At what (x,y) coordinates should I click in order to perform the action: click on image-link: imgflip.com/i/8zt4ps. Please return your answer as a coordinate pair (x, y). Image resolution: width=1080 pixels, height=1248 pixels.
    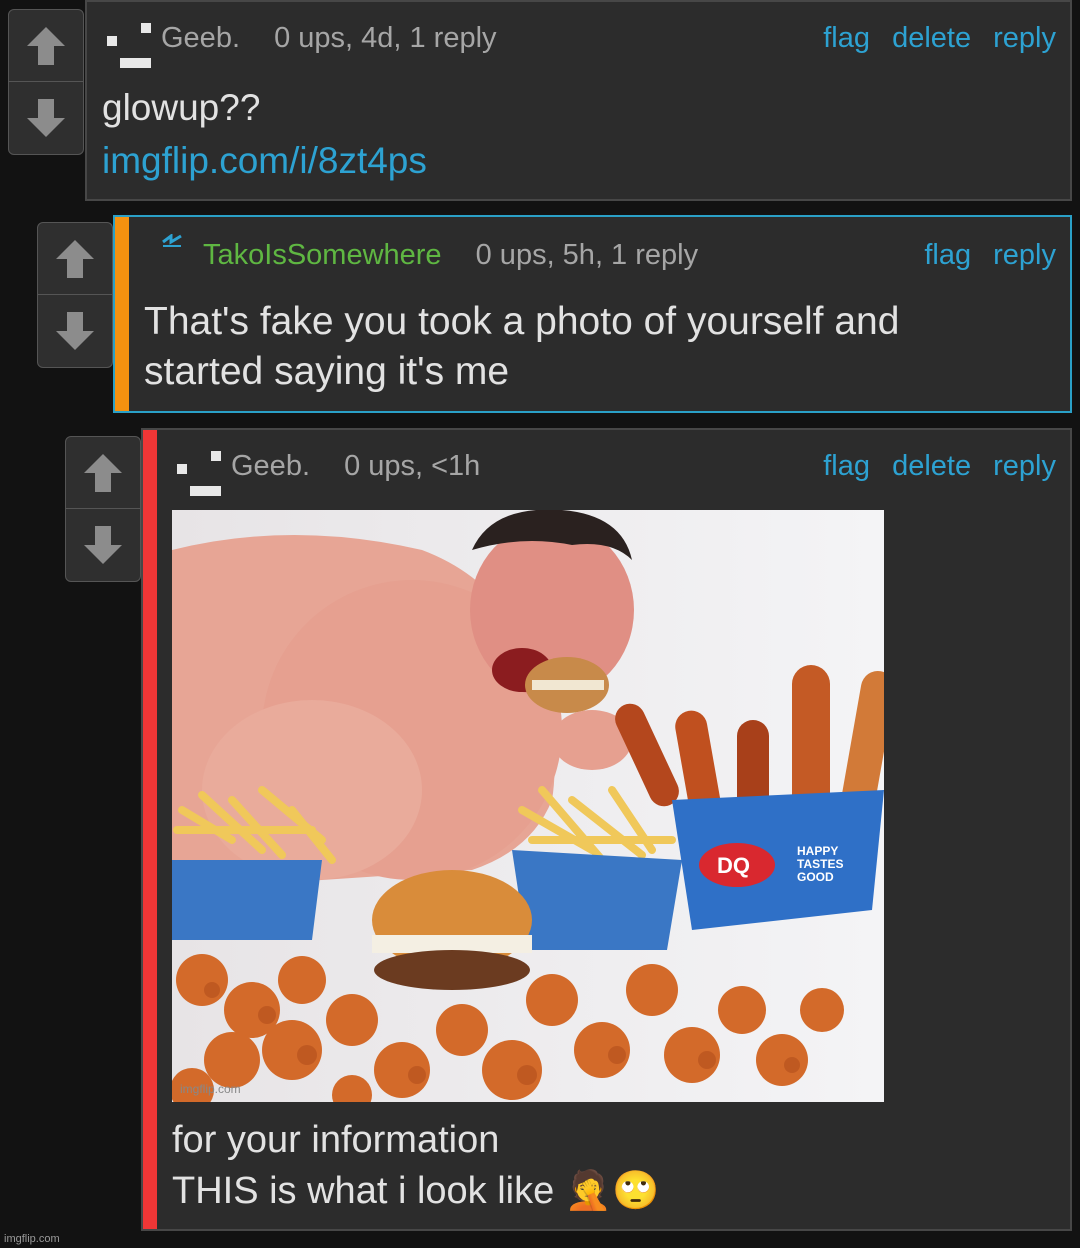
    Looking at the image, I should click on (264, 161).